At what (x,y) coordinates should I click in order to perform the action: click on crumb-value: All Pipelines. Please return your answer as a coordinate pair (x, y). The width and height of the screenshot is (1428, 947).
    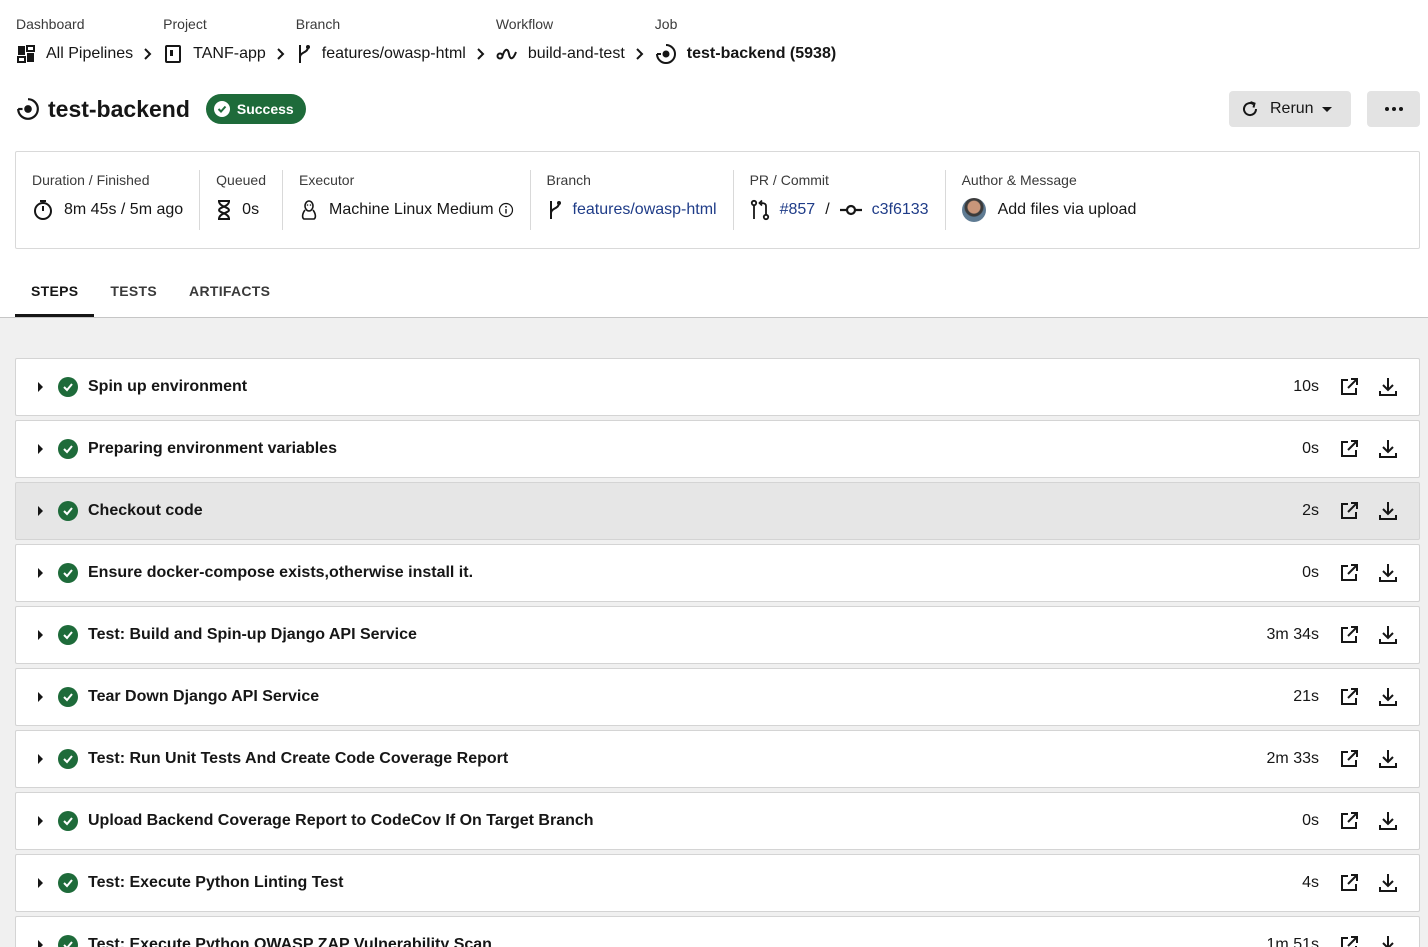
    Looking at the image, I should click on (89, 54).